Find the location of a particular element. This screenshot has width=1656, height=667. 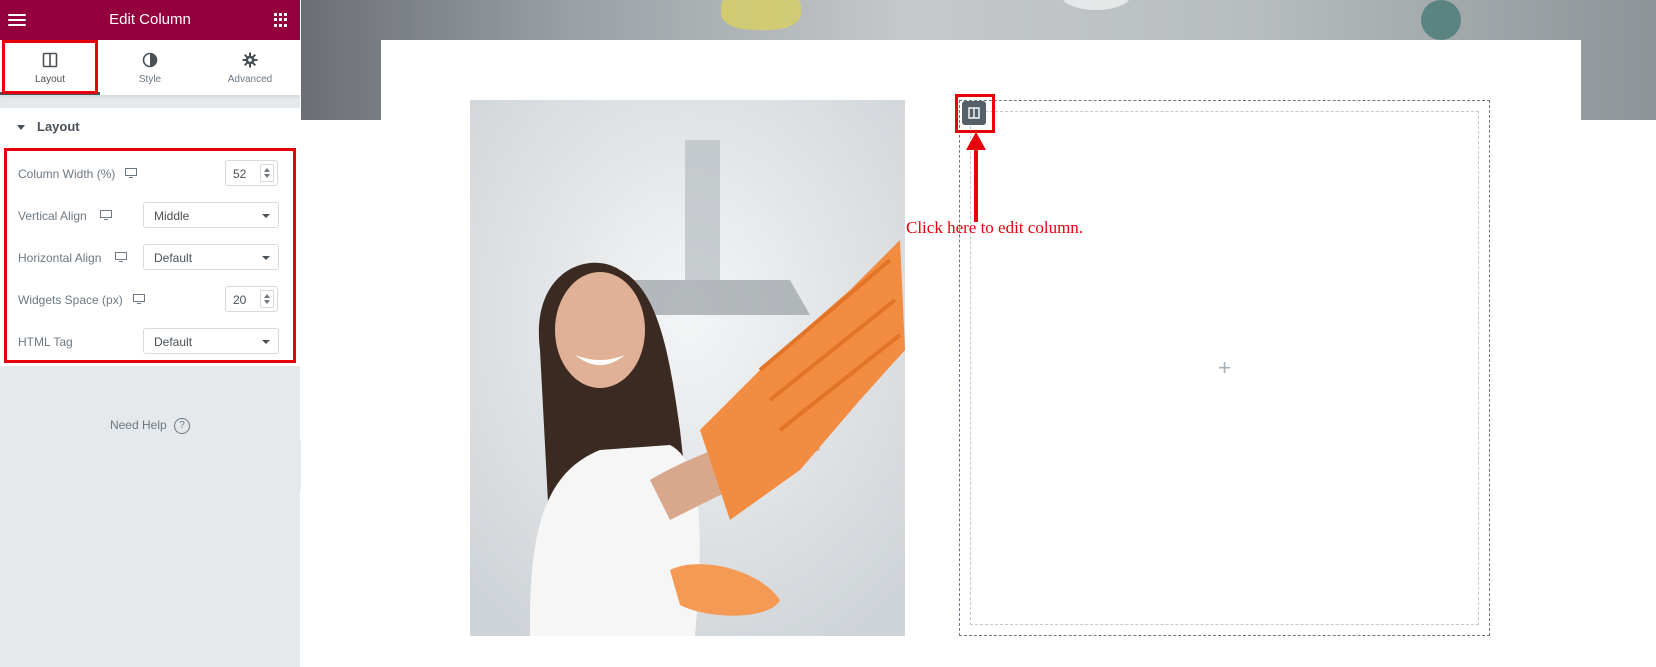

panel-tabs: Layout Style Advanced is located at coordinates (150, 67).